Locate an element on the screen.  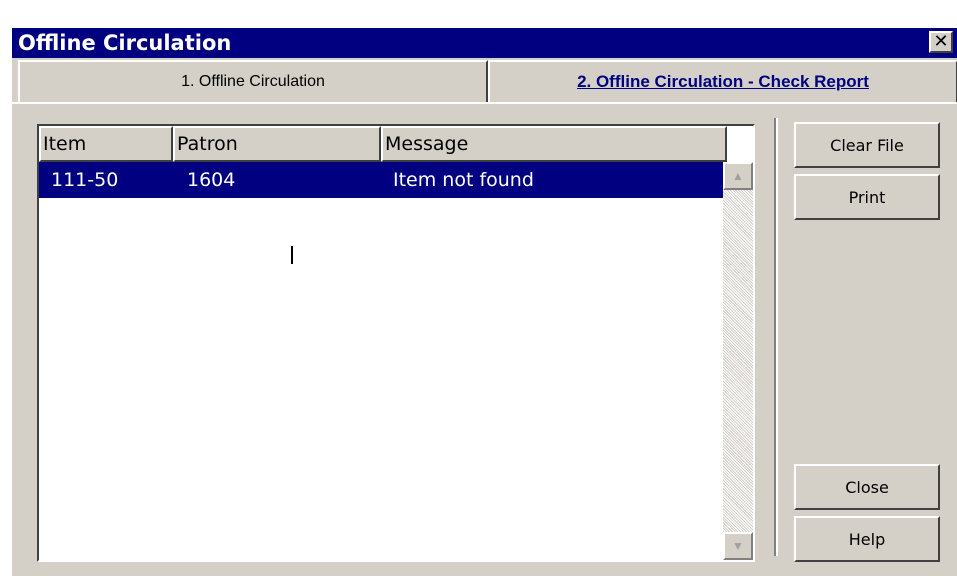
tab-label: 1. Offline Circulation is located at coordinates (253, 81).